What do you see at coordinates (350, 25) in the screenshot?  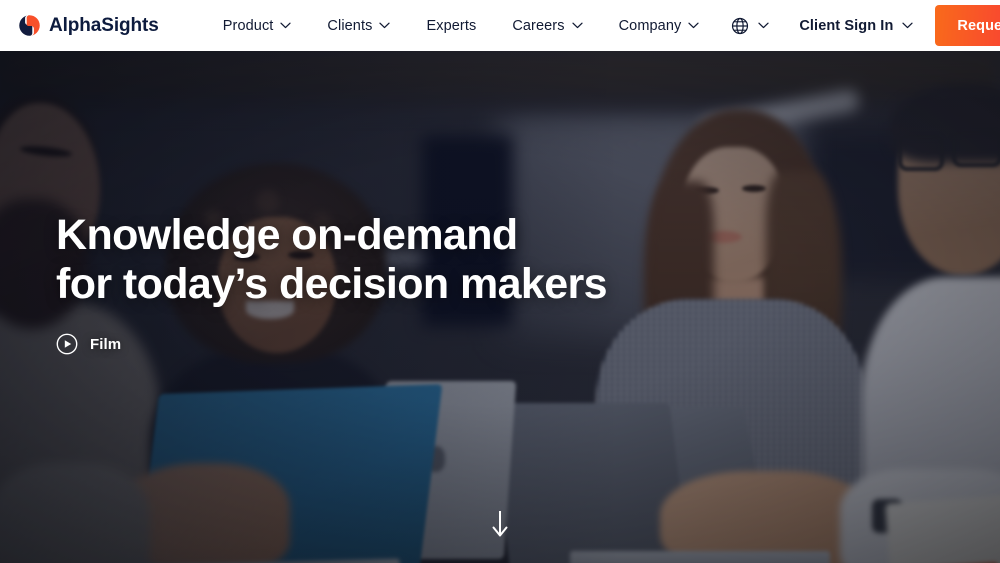 I see `nav-item-label: Clients` at bounding box center [350, 25].